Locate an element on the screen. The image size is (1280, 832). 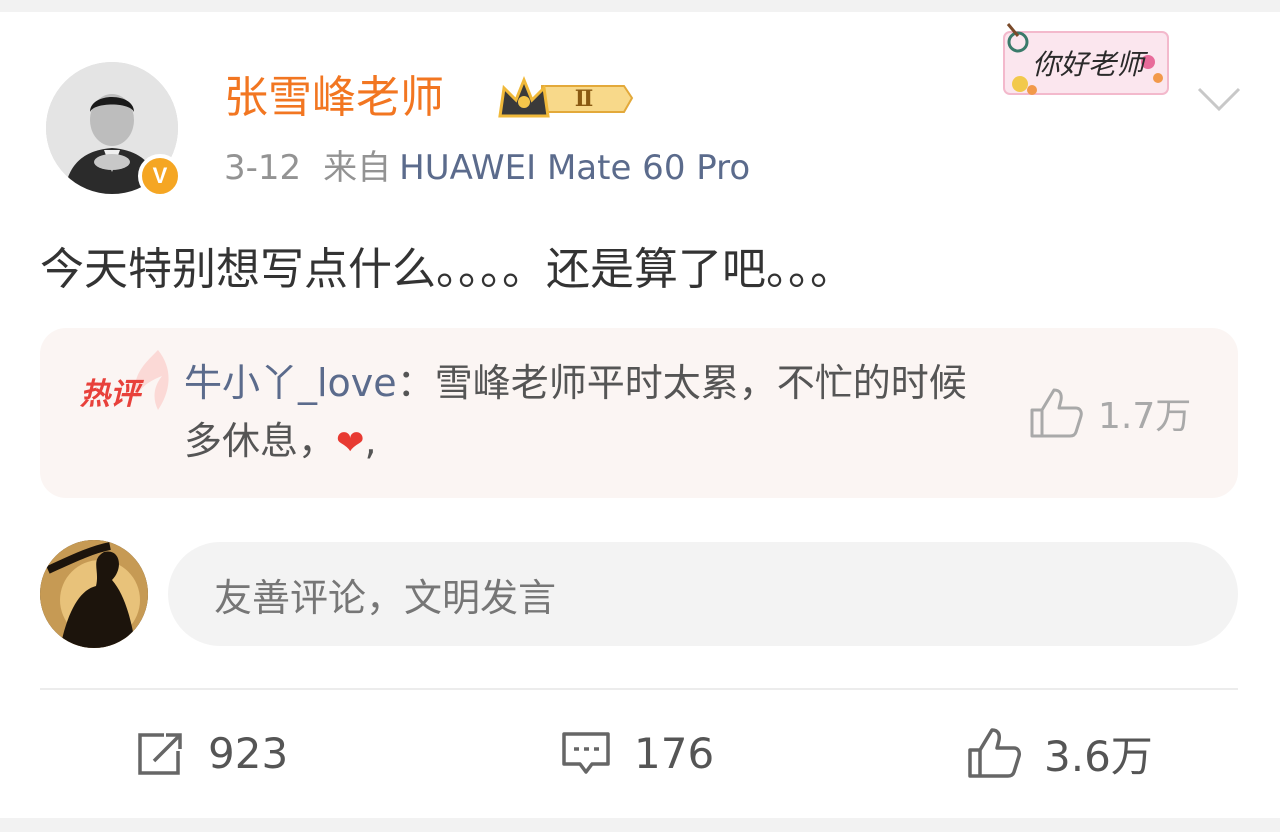
comment-input: 友善评论，文明发言 is located at coordinates (703, 594).